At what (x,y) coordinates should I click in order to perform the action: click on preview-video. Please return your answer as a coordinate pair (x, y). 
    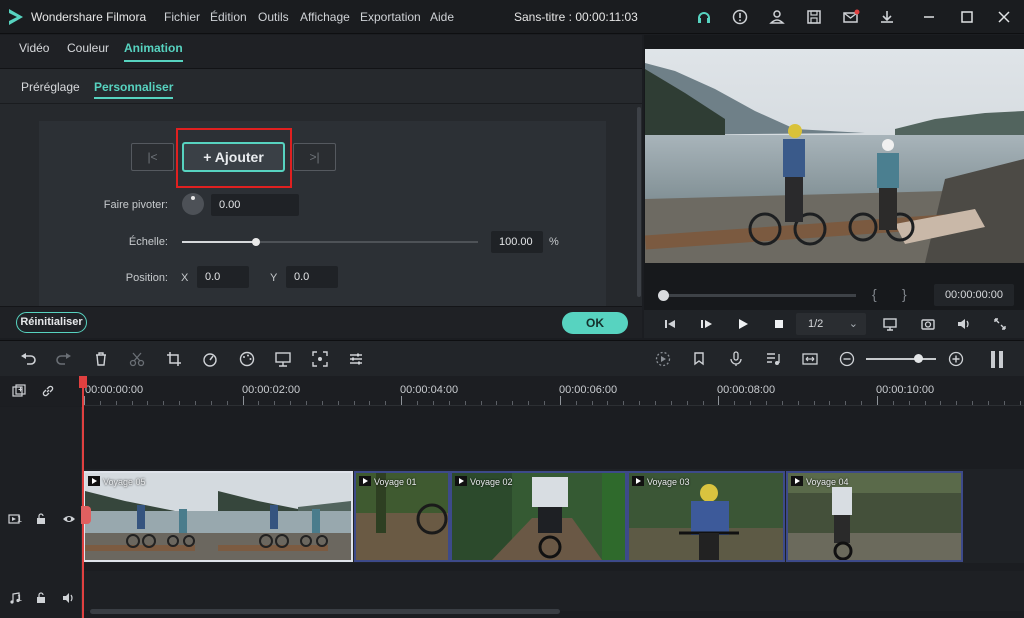
    Looking at the image, I should click on (834, 156).